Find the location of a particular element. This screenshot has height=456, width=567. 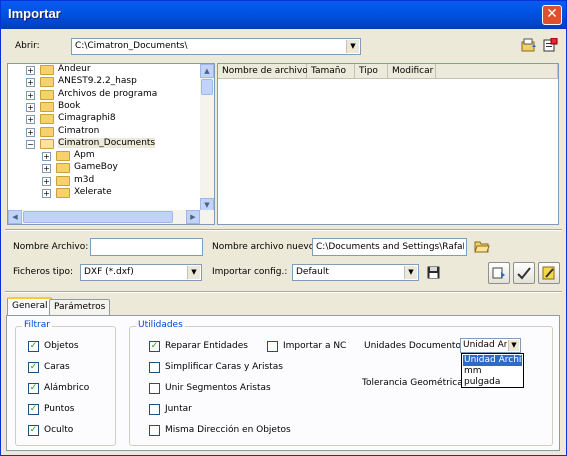

config-label: Importar config.: is located at coordinates (250, 272).